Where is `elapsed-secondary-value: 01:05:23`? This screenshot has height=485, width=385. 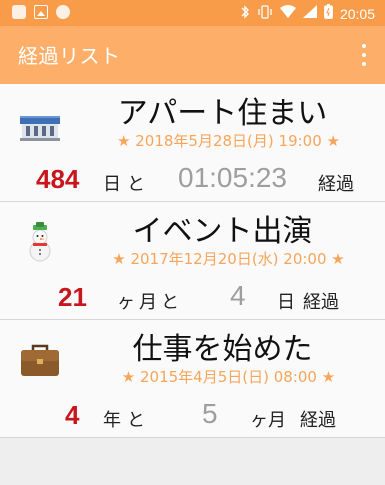
elapsed-secondary-value: 01:05:23 is located at coordinates (232, 177).